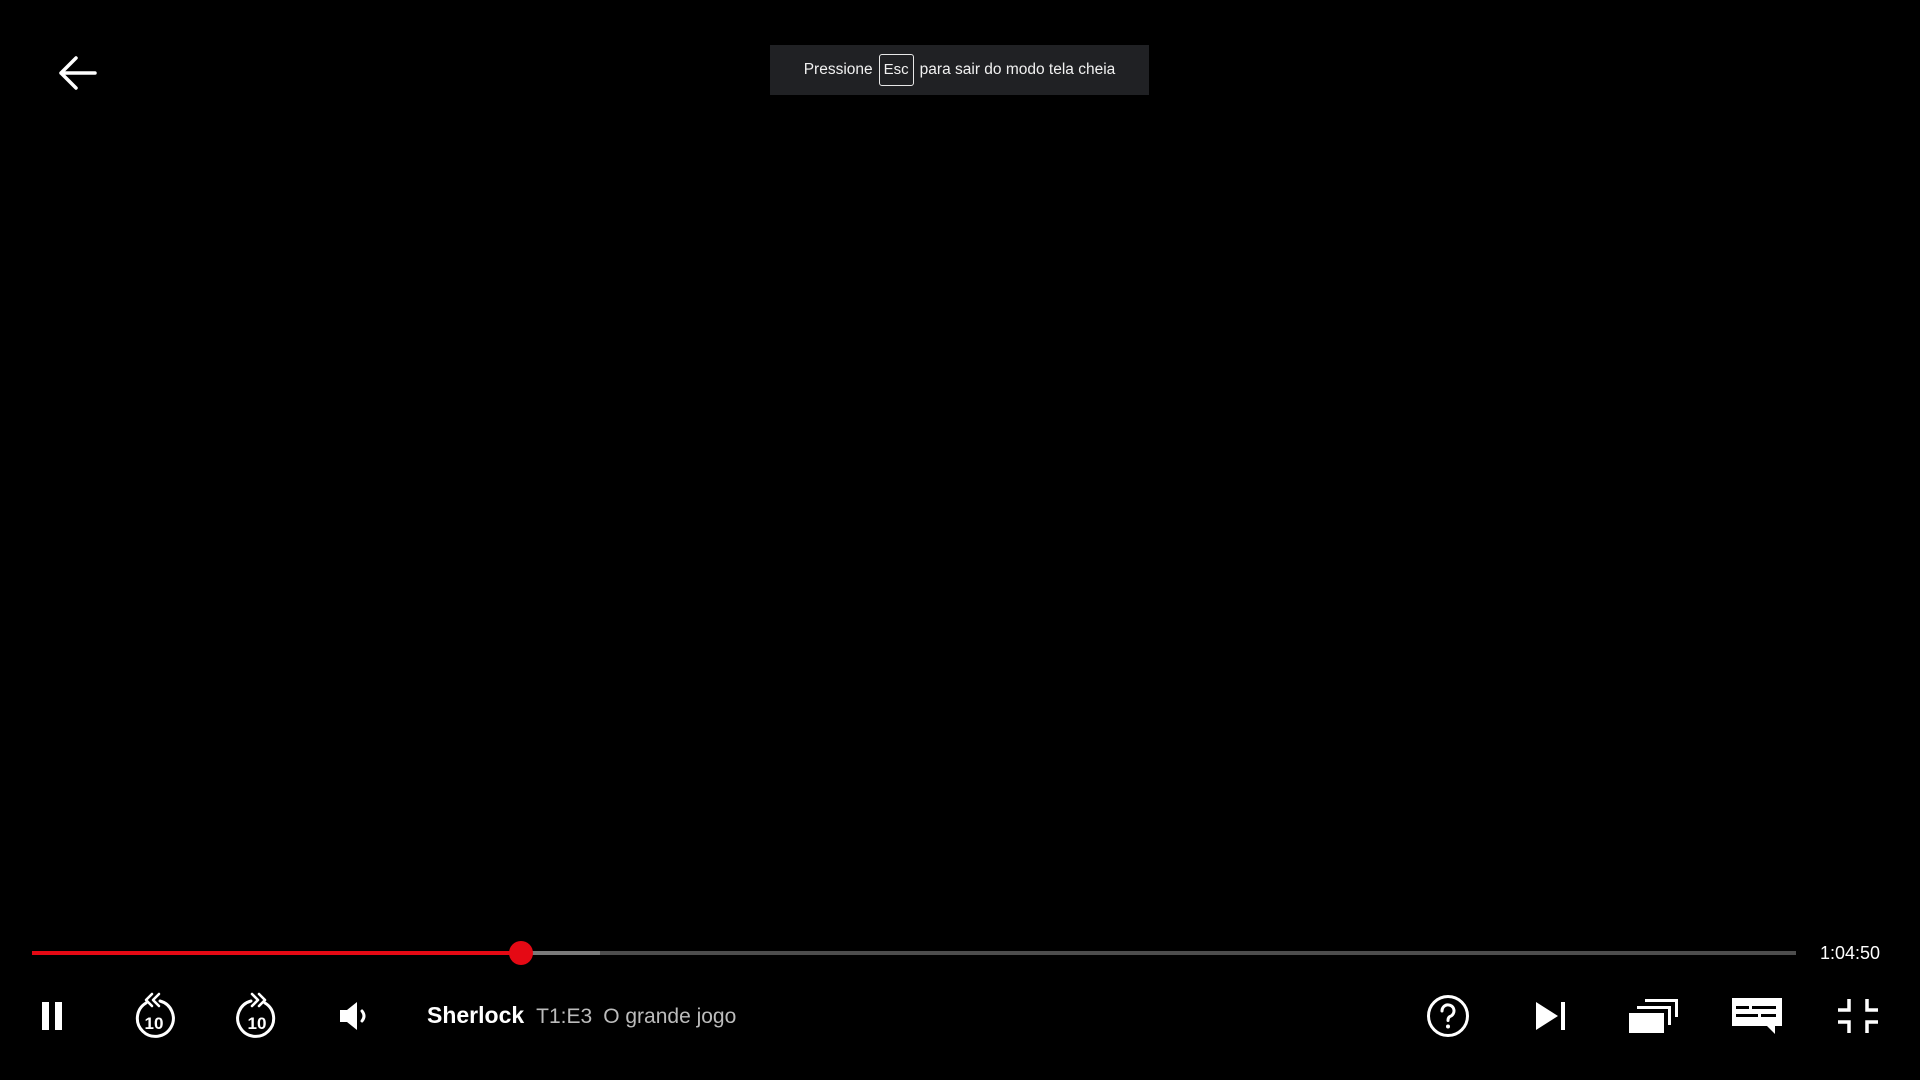  What do you see at coordinates (838, 69) in the screenshot?
I see `fullscreen-notice-before: Pressione` at bounding box center [838, 69].